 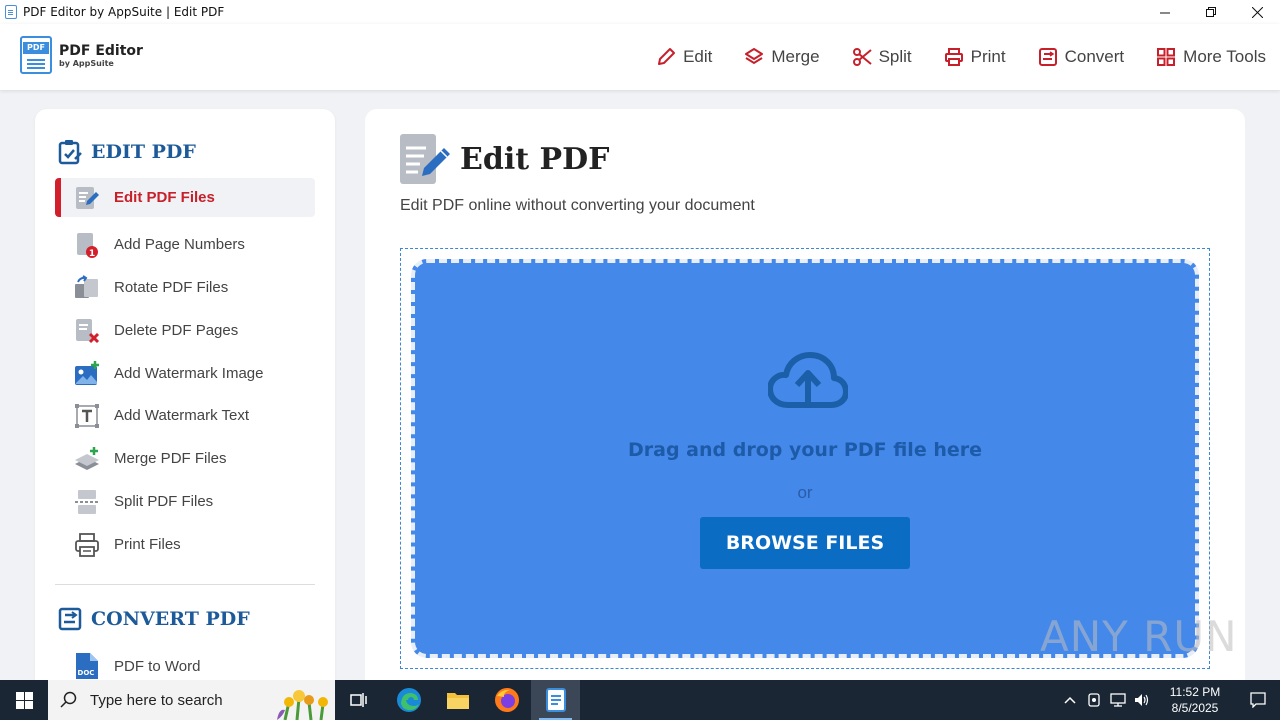 I want to click on split-icon, so click(x=87, y=502).